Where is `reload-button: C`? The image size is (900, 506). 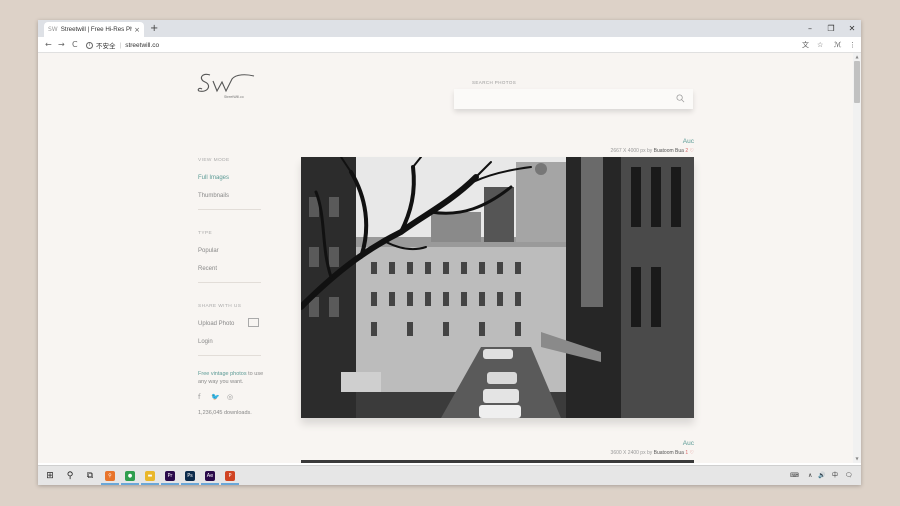
reload-button: C is located at coordinates (75, 45).